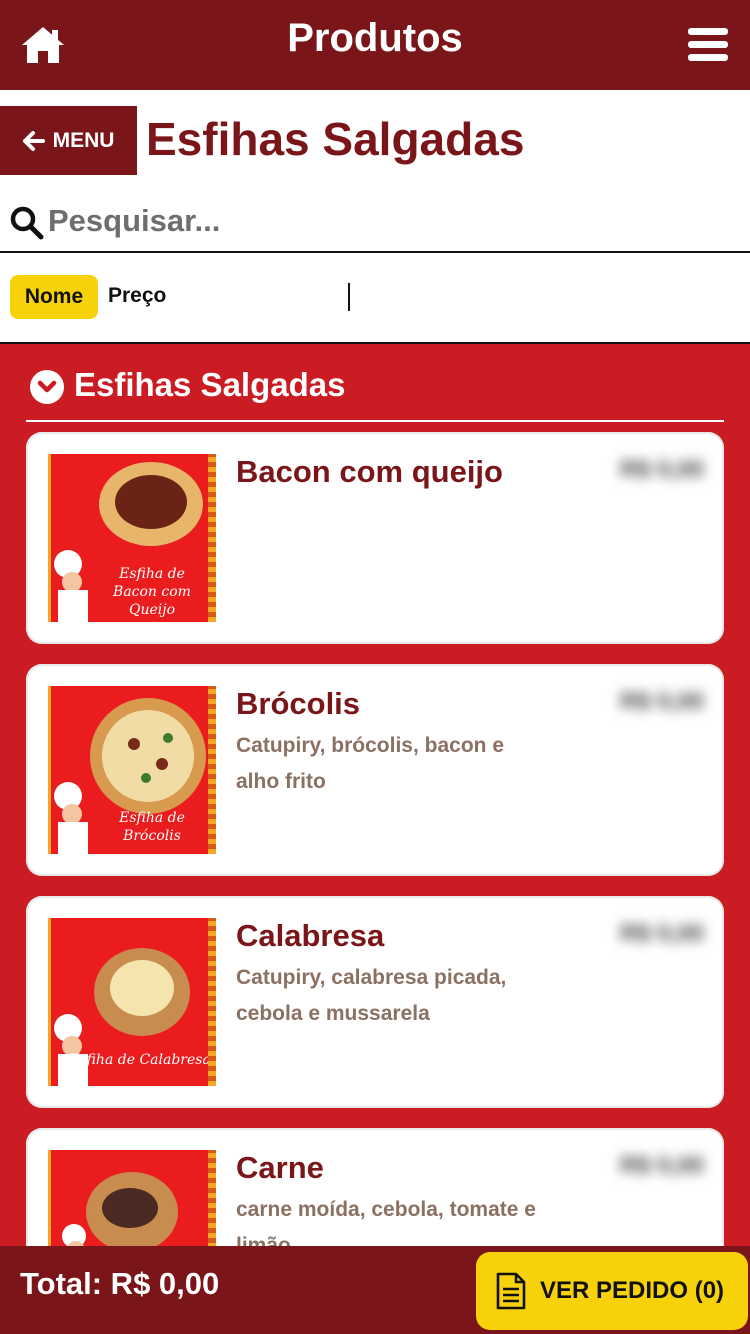  What do you see at coordinates (27, 223) in the screenshot?
I see `search-icon` at bounding box center [27, 223].